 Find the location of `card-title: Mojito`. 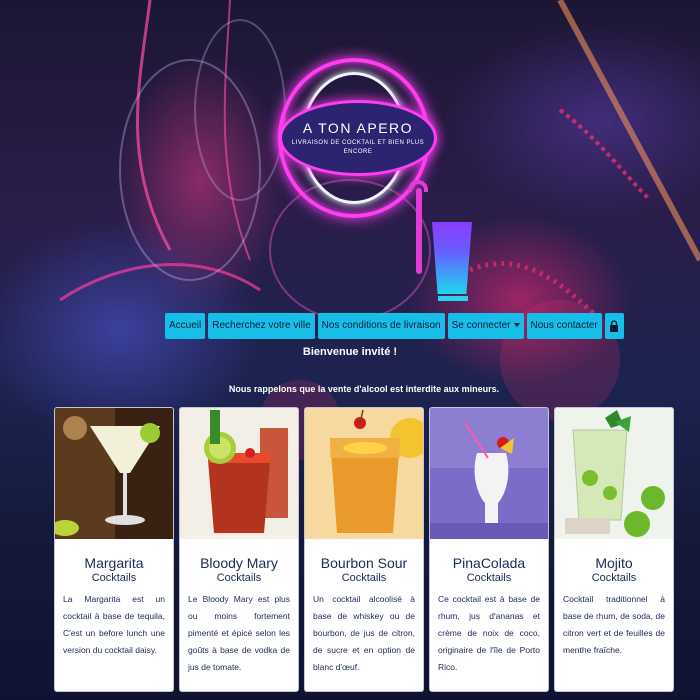

card-title: Mojito is located at coordinates (614, 563).